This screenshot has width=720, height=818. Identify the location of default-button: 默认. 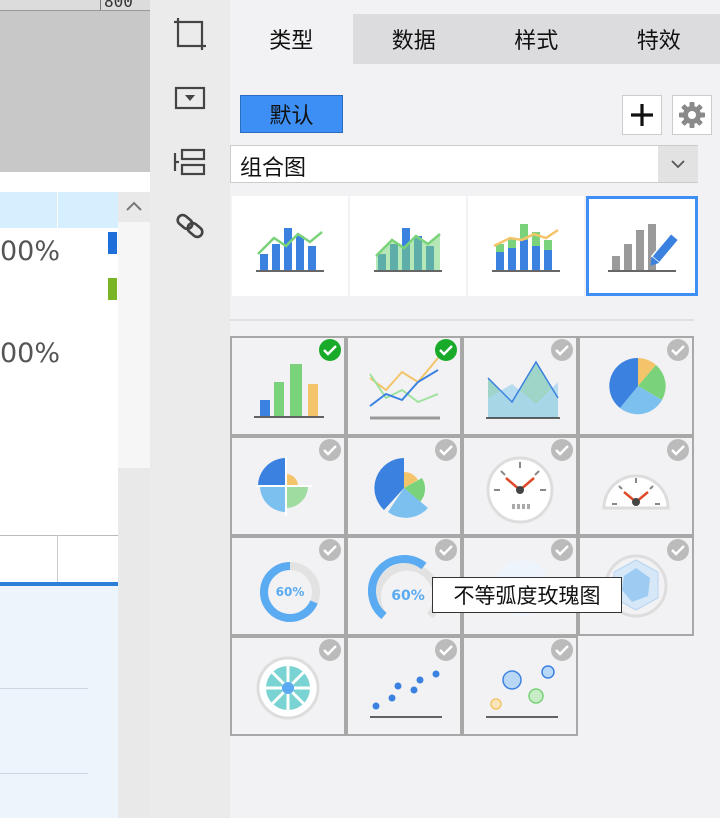
(291, 114).